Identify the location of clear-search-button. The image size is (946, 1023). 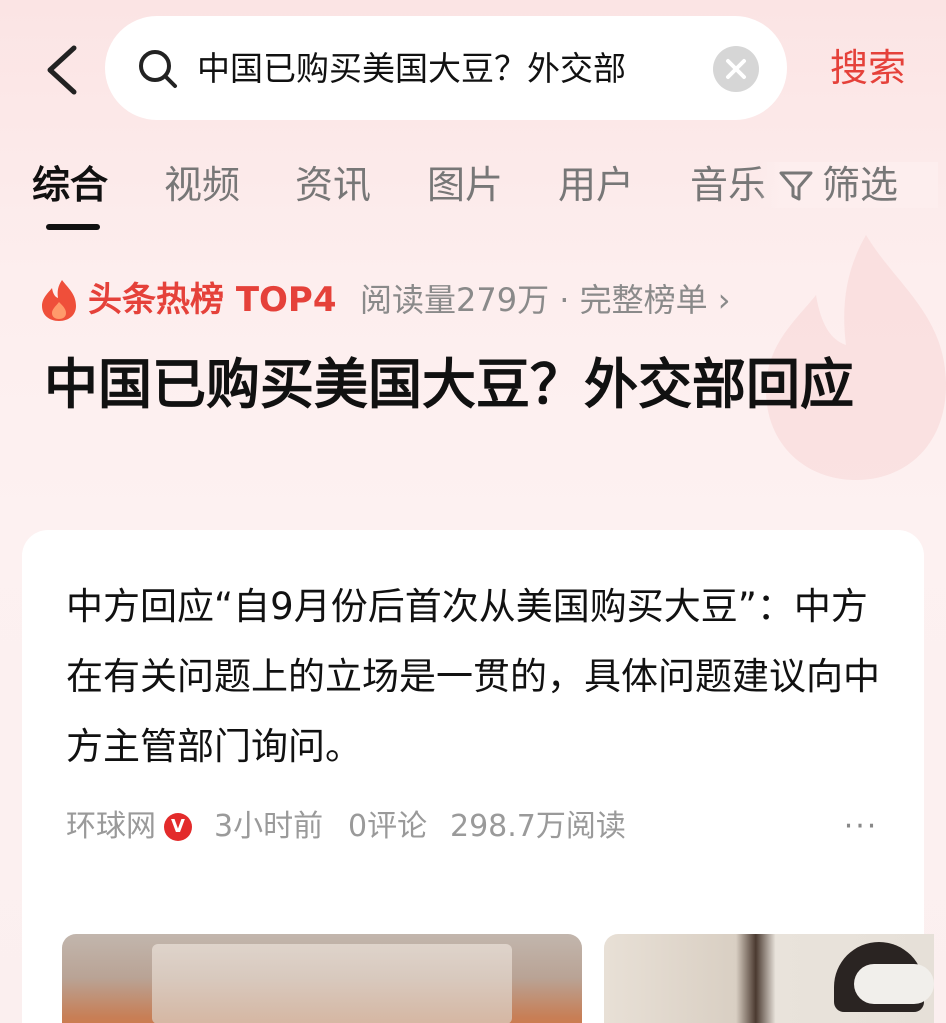
(736, 69).